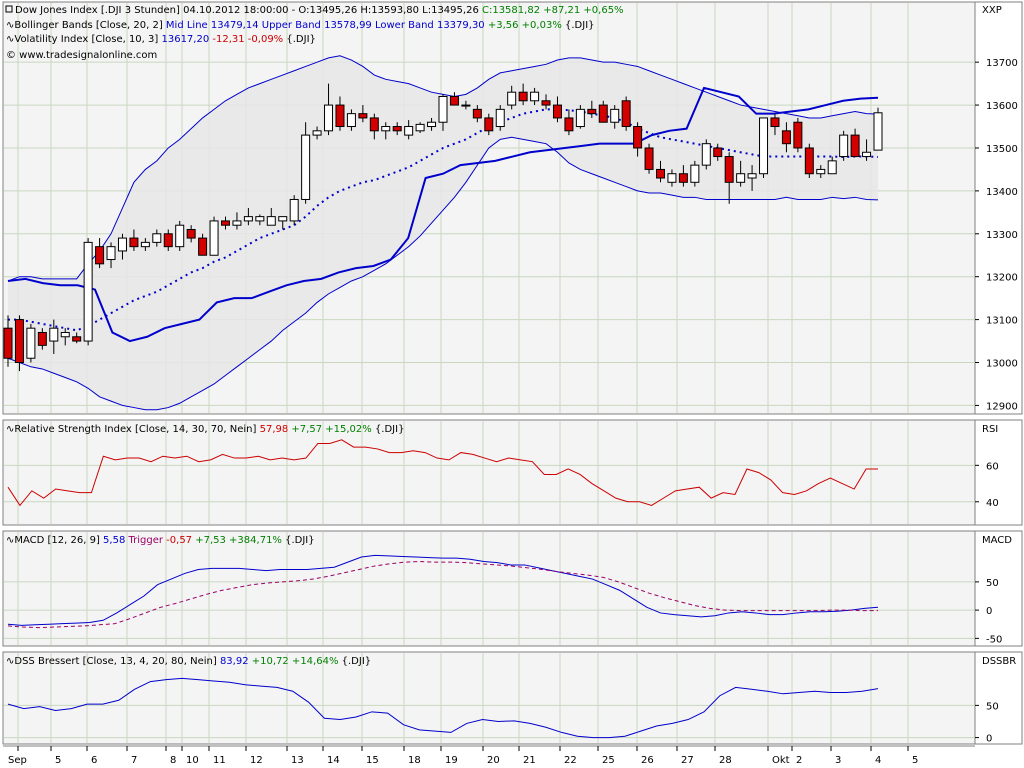 This screenshot has width=1024, height=768. What do you see at coordinates (992, 466) in the screenshot?
I see `rsi-ytick-label-0: 60` at bounding box center [992, 466].